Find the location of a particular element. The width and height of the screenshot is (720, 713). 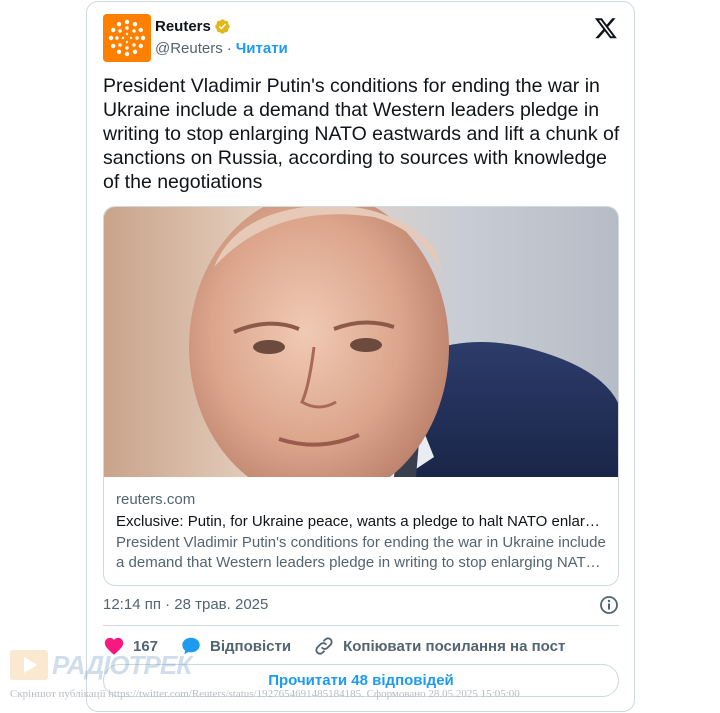

reuters-logo-icon is located at coordinates (127, 38).